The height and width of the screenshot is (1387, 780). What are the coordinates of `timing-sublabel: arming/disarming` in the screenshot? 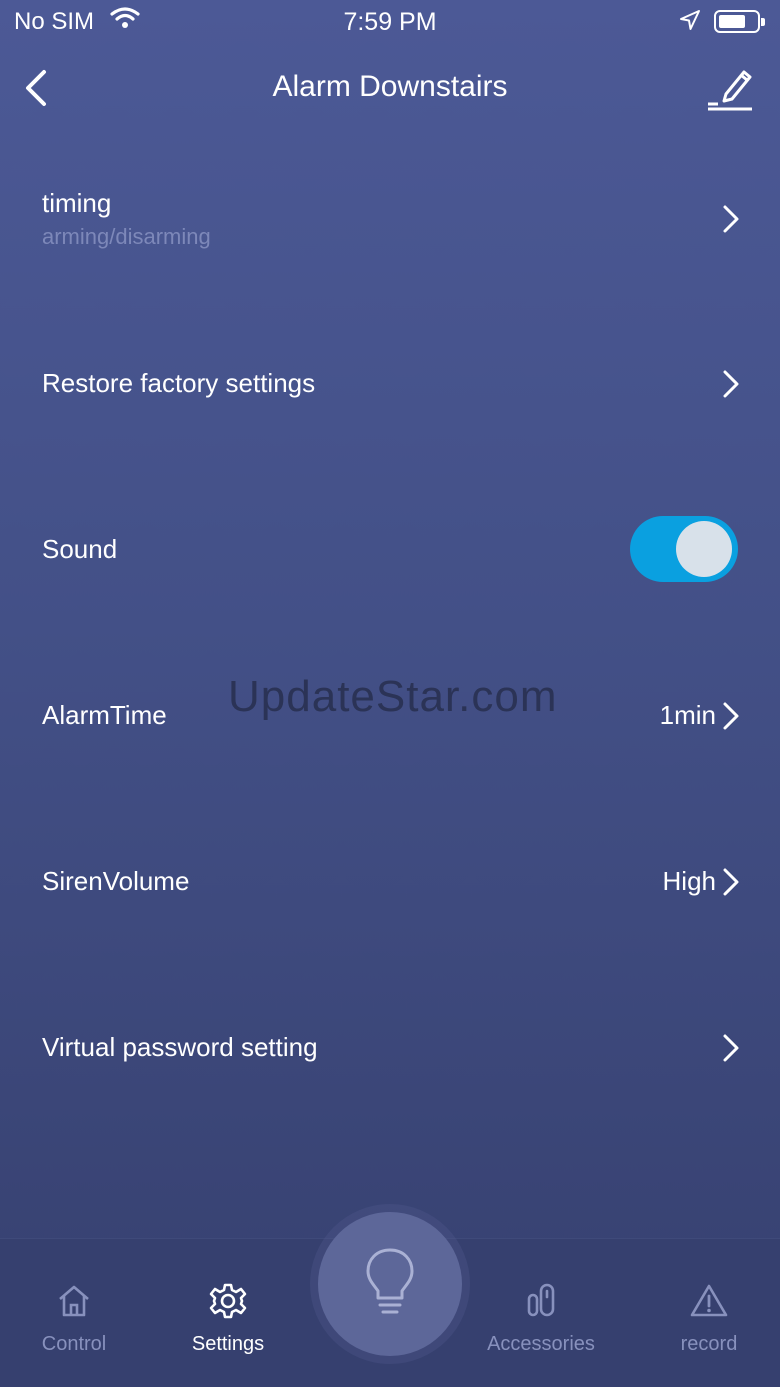 It's located at (126, 236).